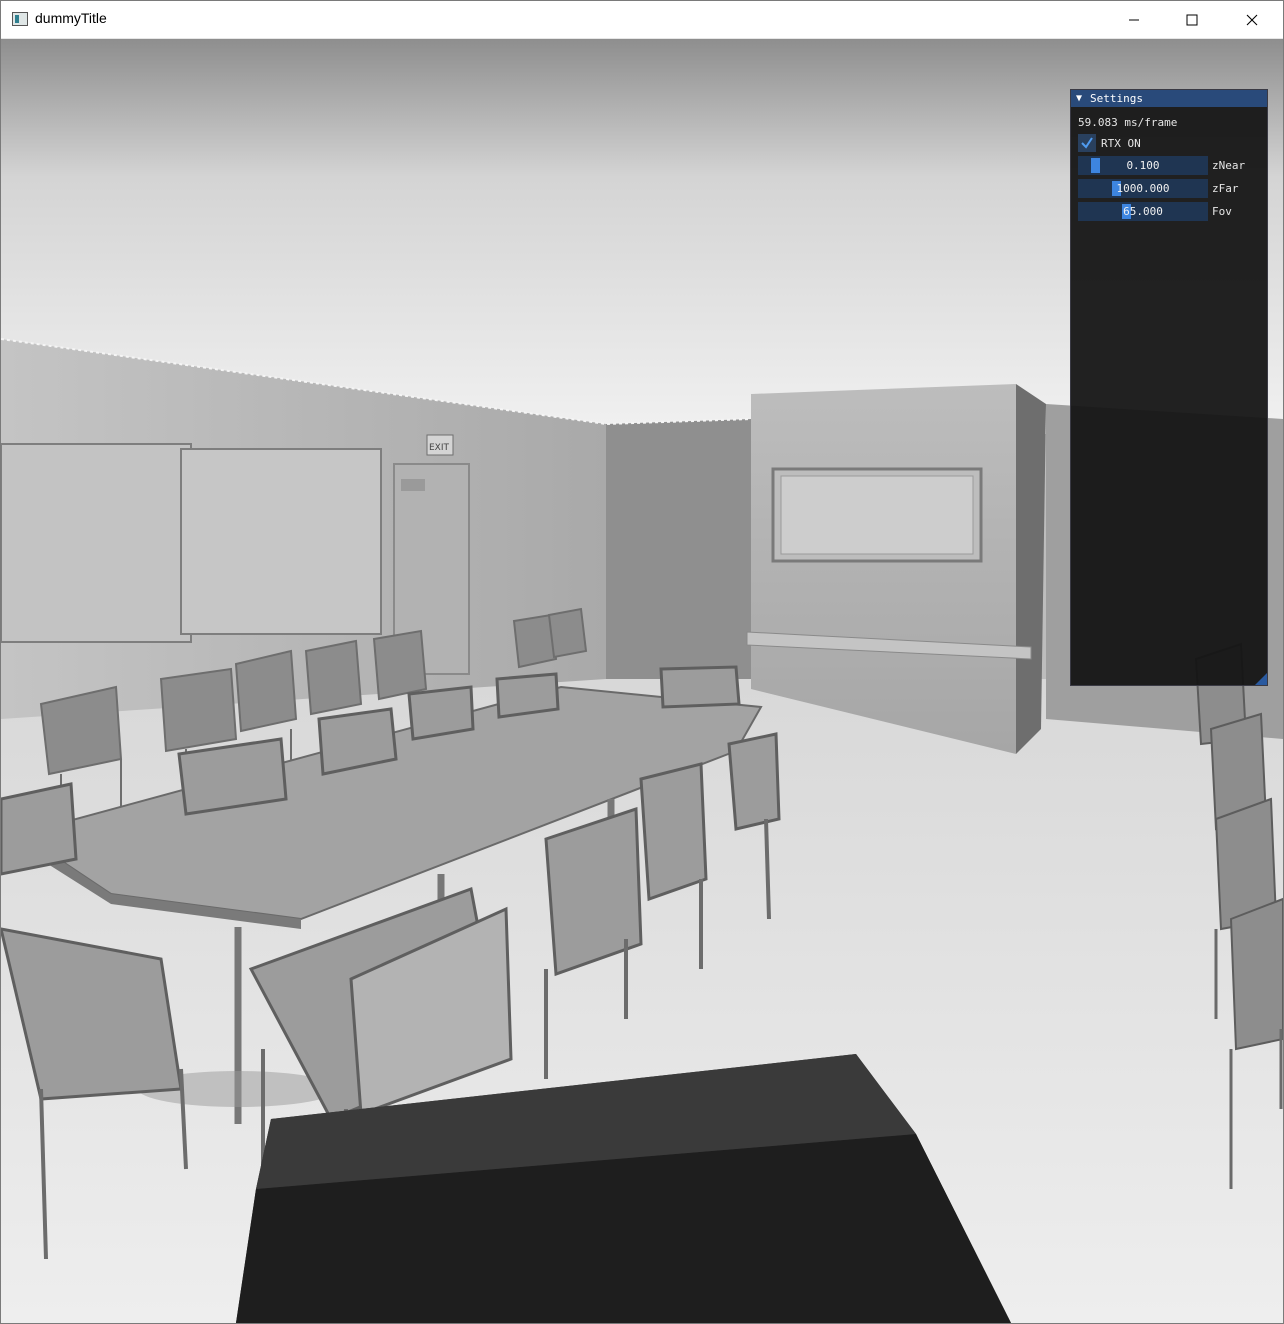 Image resolution: width=1284 pixels, height=1324 pixels. I want to click on znear-label: zNear, so click(1229, 165).